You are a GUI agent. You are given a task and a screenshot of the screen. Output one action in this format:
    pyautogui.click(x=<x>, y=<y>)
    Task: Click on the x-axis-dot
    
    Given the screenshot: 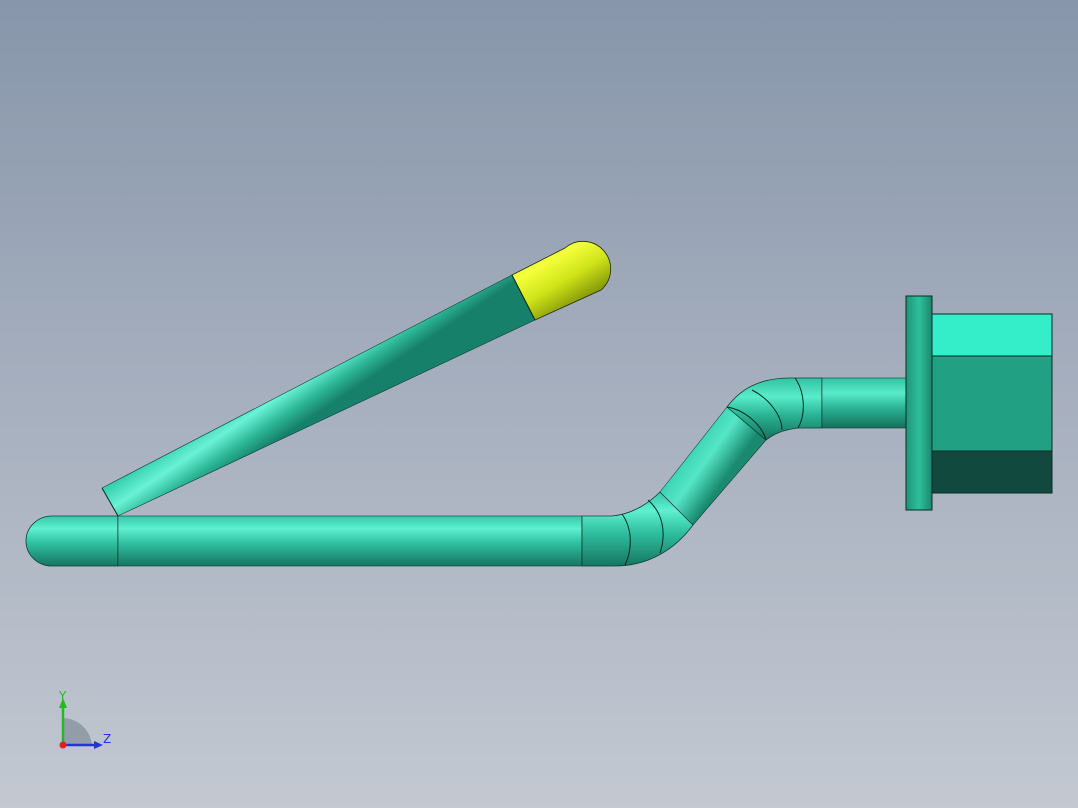 What is the action you would take?
    pyautogui.click(x=63, y=745)
    